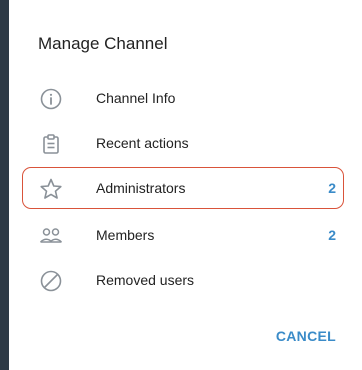  What do you see at coordinates (51, 99) in the screenshot?
I see `info-icon` at bounding box center [51, 99].